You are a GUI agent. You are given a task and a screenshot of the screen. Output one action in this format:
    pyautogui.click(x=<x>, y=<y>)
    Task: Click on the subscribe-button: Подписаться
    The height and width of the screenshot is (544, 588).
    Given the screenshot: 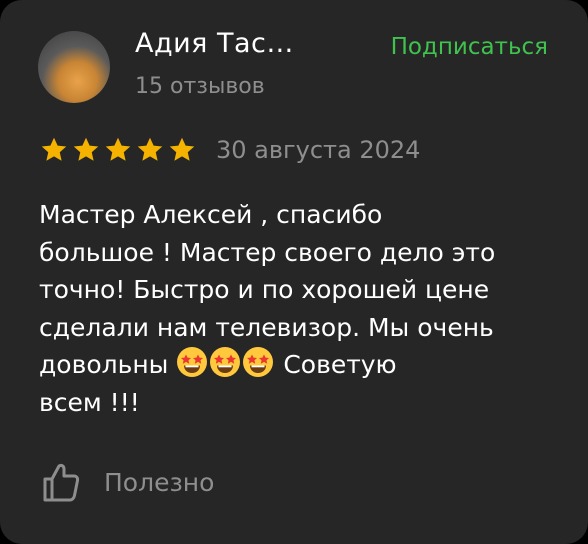 What is the action you would take?
    pyautogui.click(x=469, y=47)
    